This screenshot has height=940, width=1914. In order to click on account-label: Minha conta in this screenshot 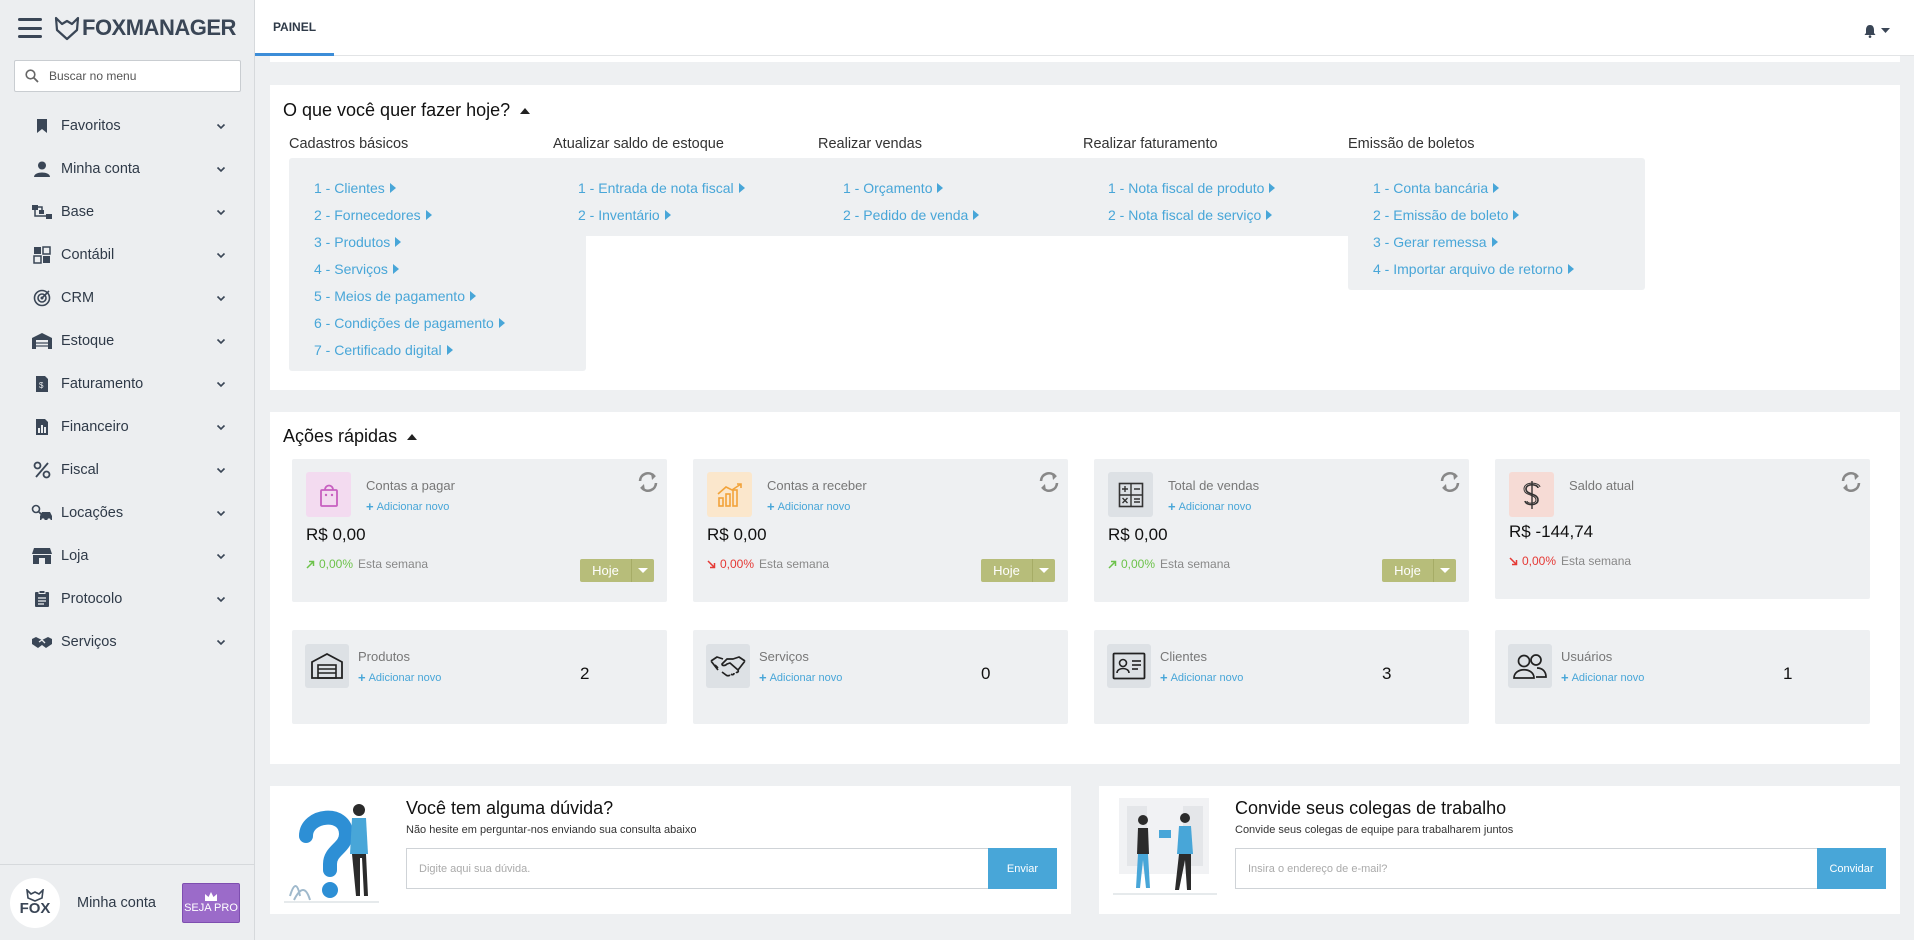, I will do `click(129, 903)`.